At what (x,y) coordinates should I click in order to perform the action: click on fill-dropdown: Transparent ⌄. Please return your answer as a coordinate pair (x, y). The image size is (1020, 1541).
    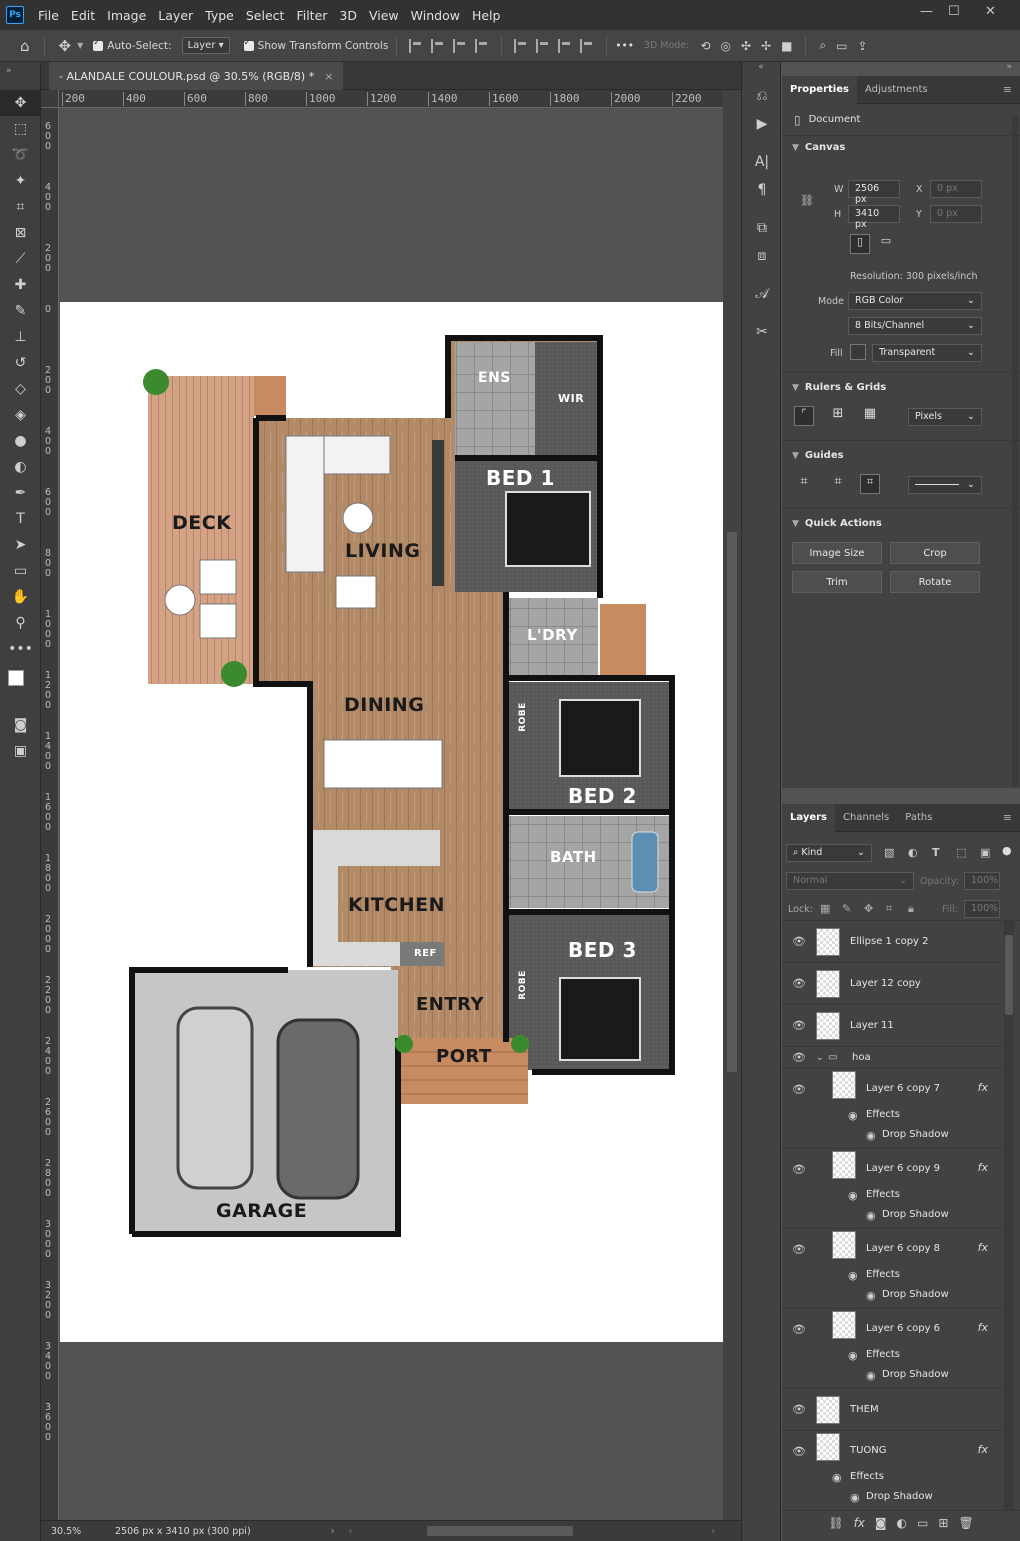
    Looking at the image, I should click on (927, 353).